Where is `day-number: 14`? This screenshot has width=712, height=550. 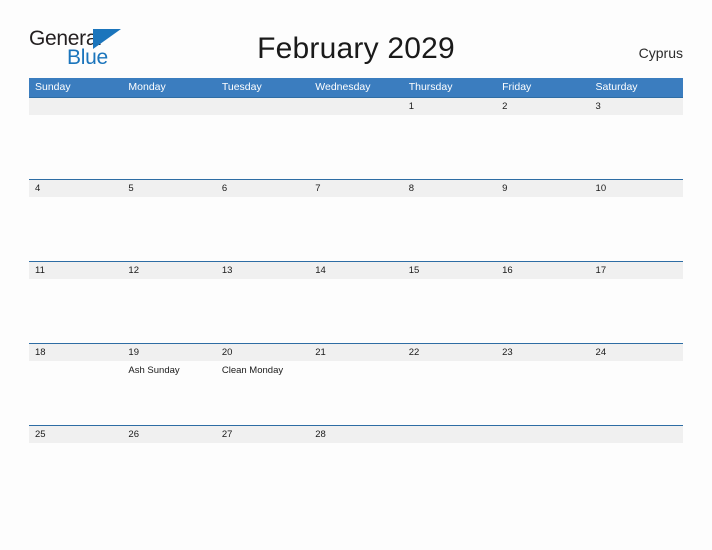 day-number: 14 is located at coordinates (355, 270).